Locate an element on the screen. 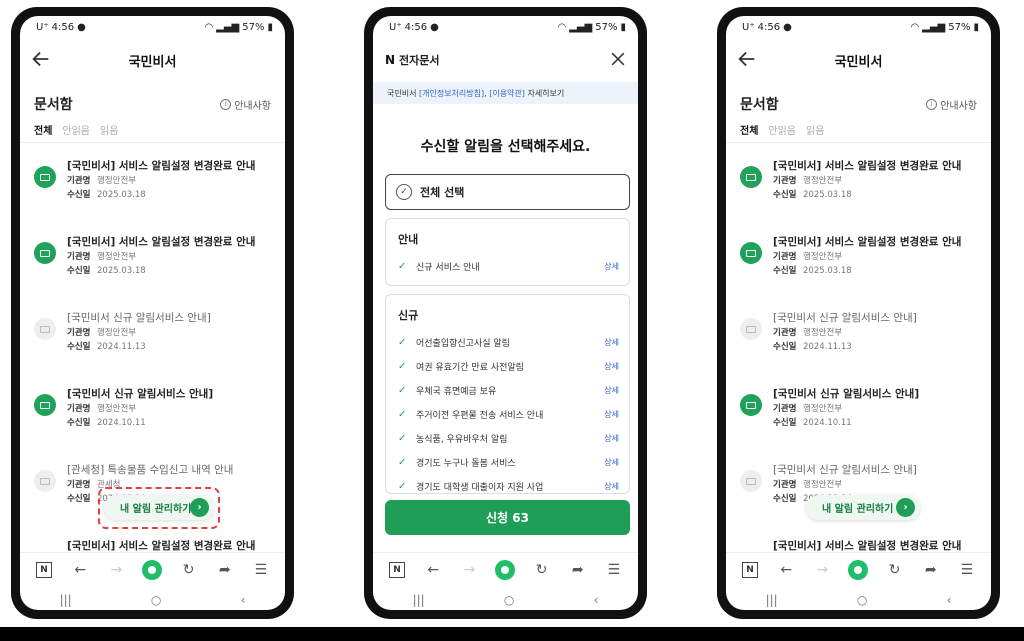 The width and height of the screenshot is (1024, 641). chat-icon: ● is located at coordinates (434, 27).